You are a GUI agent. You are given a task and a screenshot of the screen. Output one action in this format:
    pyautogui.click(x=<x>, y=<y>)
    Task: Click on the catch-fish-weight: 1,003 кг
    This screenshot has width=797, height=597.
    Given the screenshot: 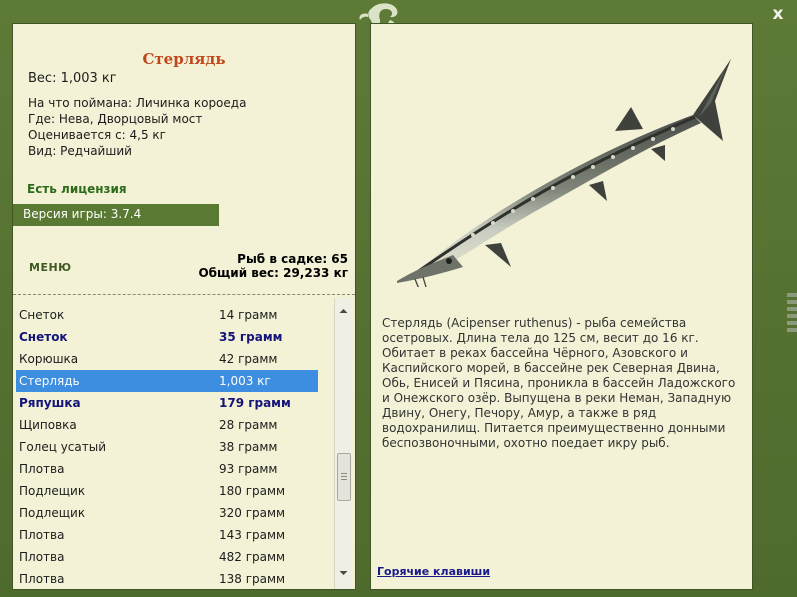 What is the action you would take?
    pyautogui.click(x=245, y=381)
    